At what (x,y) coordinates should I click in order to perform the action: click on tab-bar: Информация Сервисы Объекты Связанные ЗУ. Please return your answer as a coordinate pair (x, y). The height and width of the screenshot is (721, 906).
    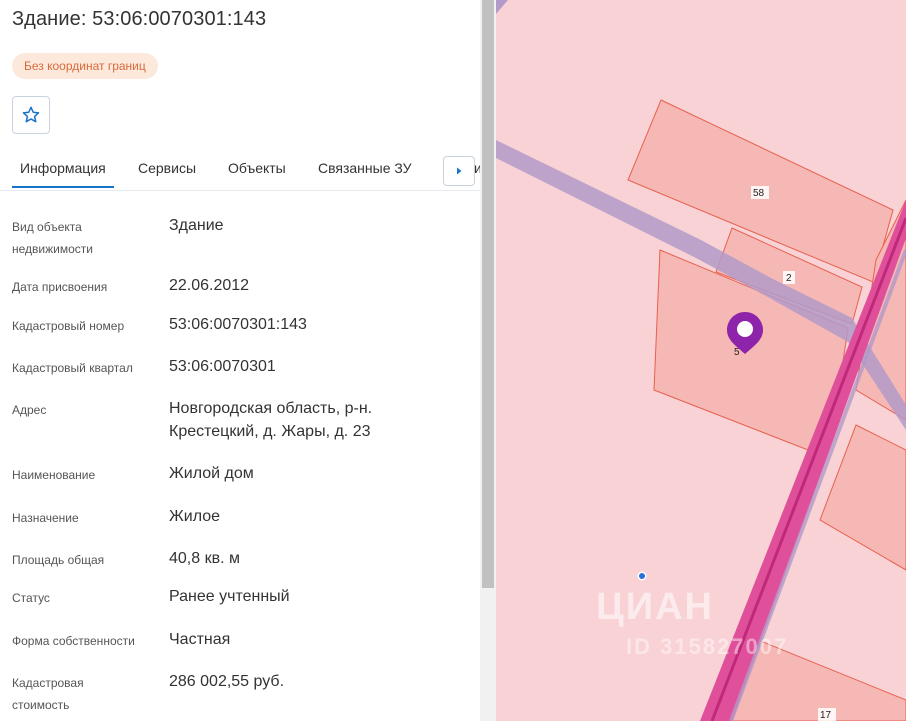
    Looking at the image, I should click on (240, 170).